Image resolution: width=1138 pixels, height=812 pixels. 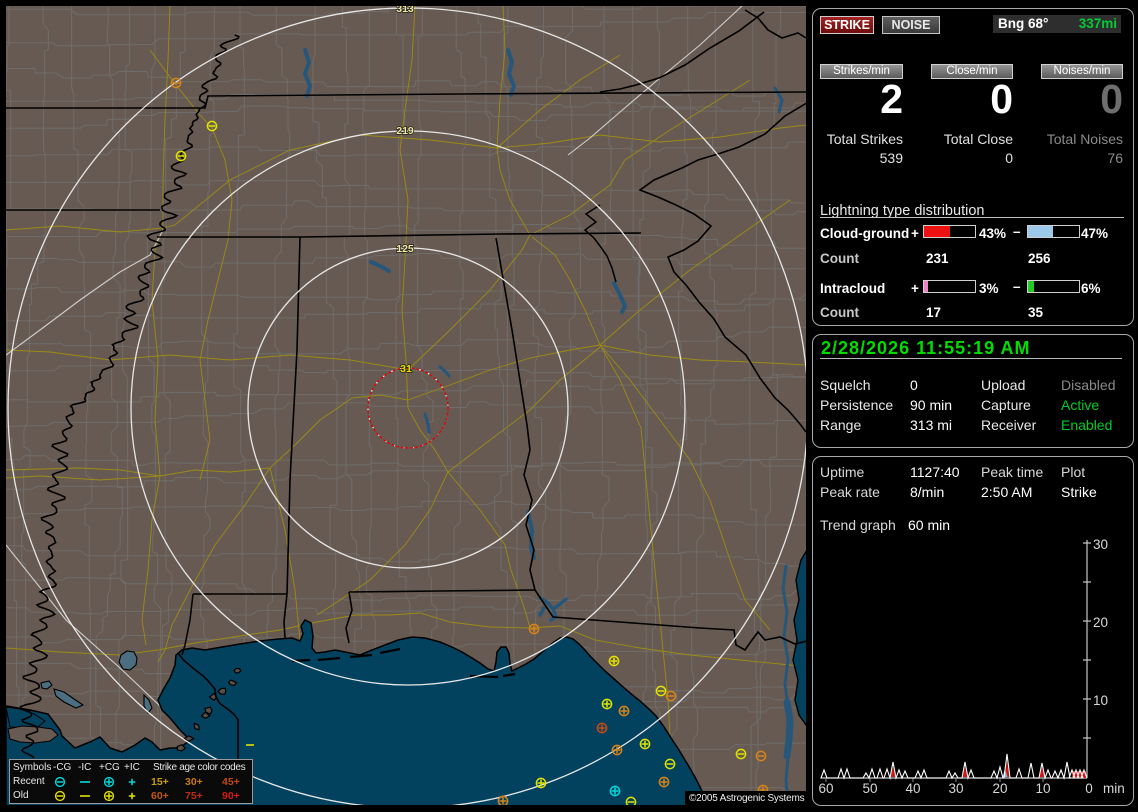 What do you see at coordinates (825, 788) in the screenshot?
I see `svg-text: 60` at bounding box center [825, 788].